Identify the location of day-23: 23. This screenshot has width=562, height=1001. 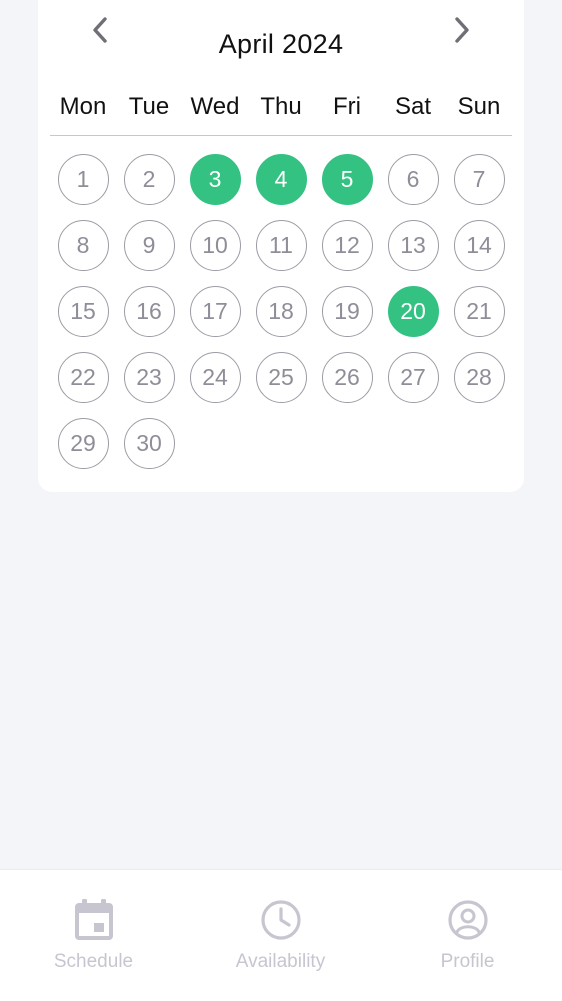
(149, 377).